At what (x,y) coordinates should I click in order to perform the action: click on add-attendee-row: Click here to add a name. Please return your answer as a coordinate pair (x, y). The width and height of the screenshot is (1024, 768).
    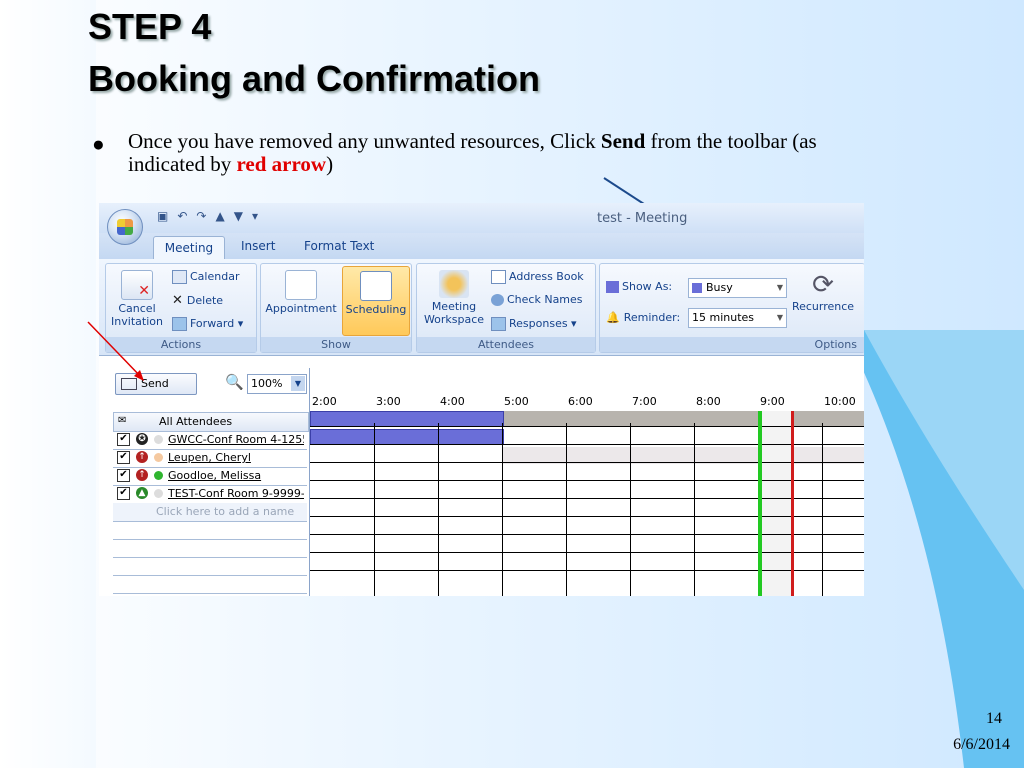
    Looking at the image, I should click on (210, 512).